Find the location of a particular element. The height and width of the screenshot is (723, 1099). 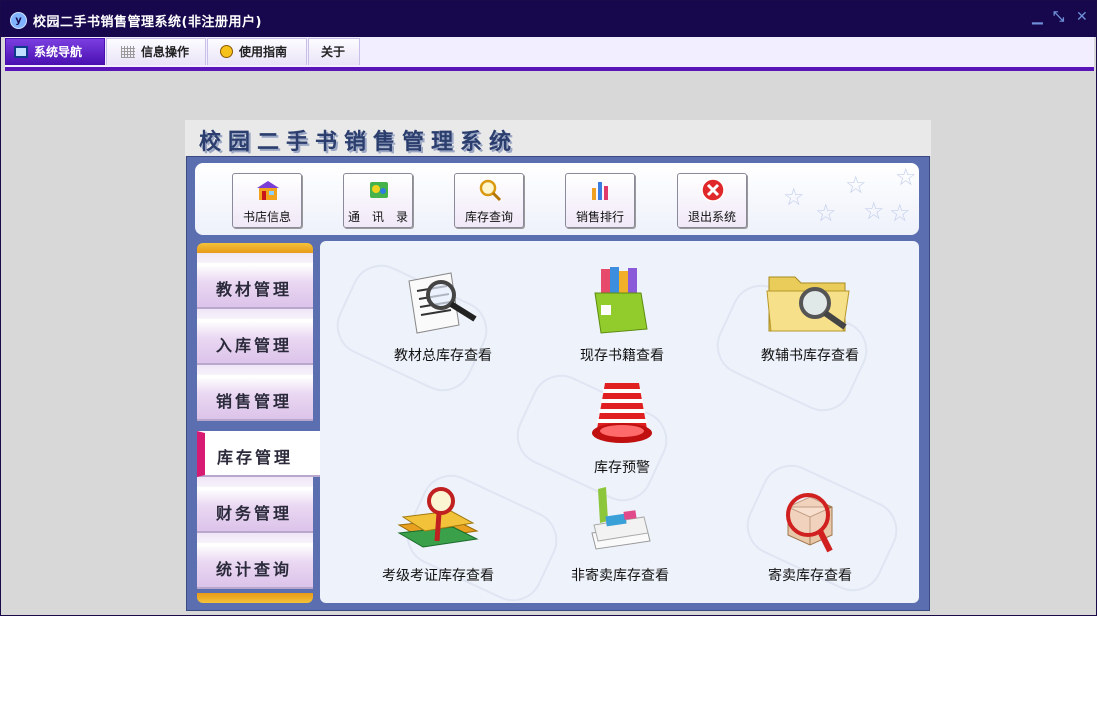

sidebar-item-sales: 销售管理 is located at coordinates (255, 398).